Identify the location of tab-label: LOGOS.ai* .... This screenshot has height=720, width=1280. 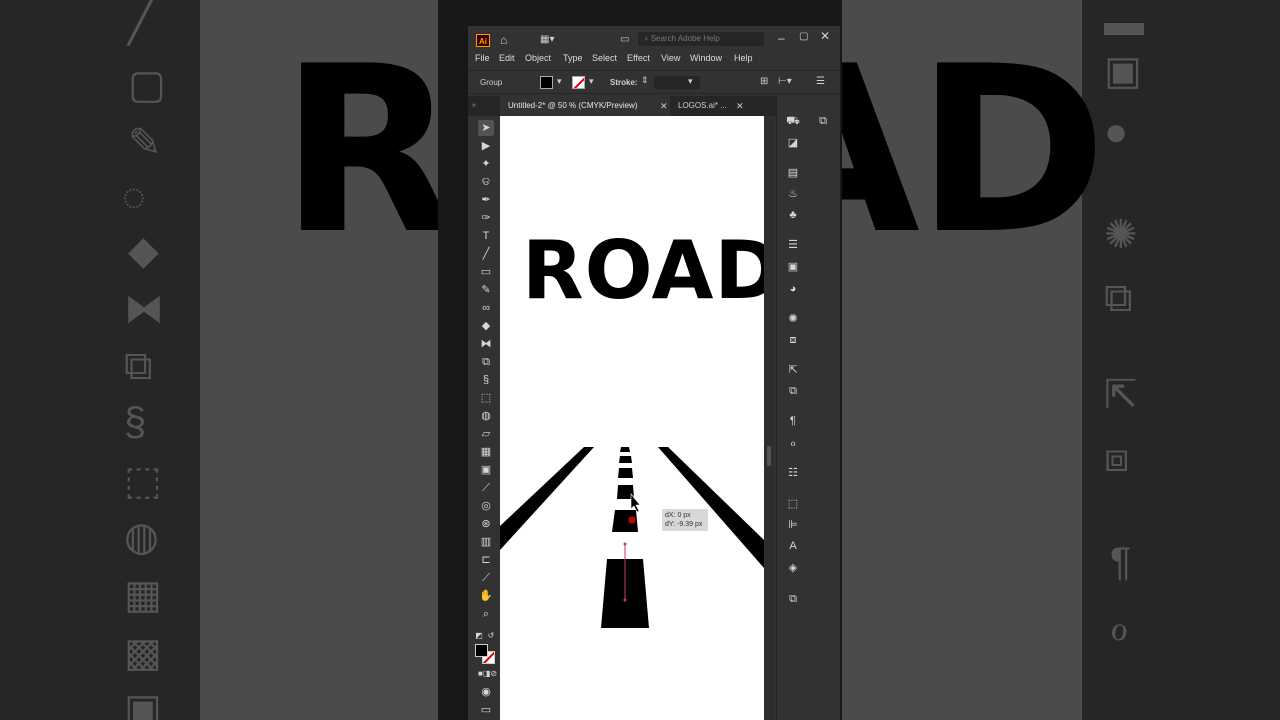
(702, 105).